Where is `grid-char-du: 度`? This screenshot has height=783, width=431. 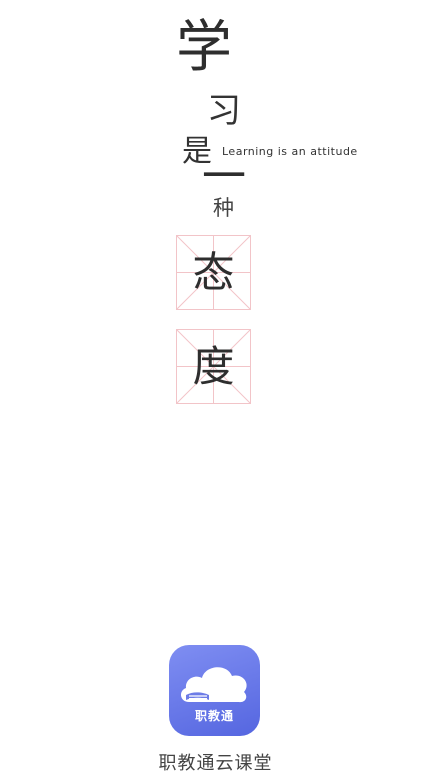 grid-char-du: 度 is located at coordinates (213, 366).